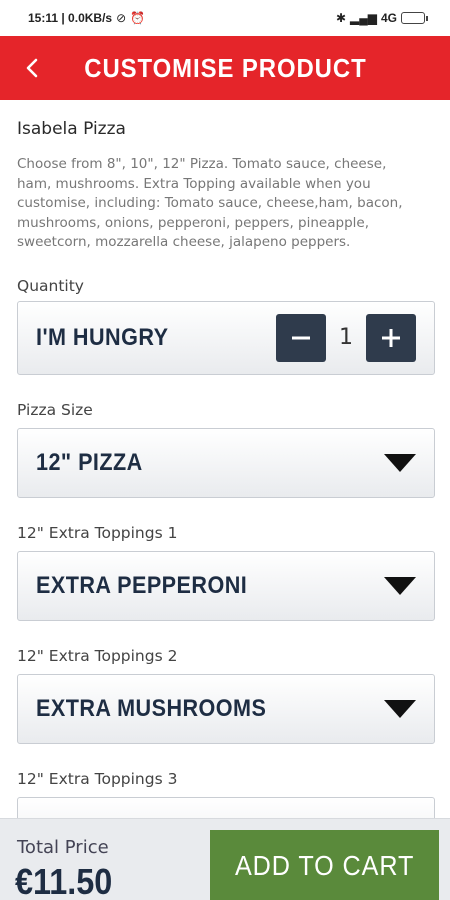  I want to click on page-title: CUSTOMISE PRODUCT, so click(225, 67).